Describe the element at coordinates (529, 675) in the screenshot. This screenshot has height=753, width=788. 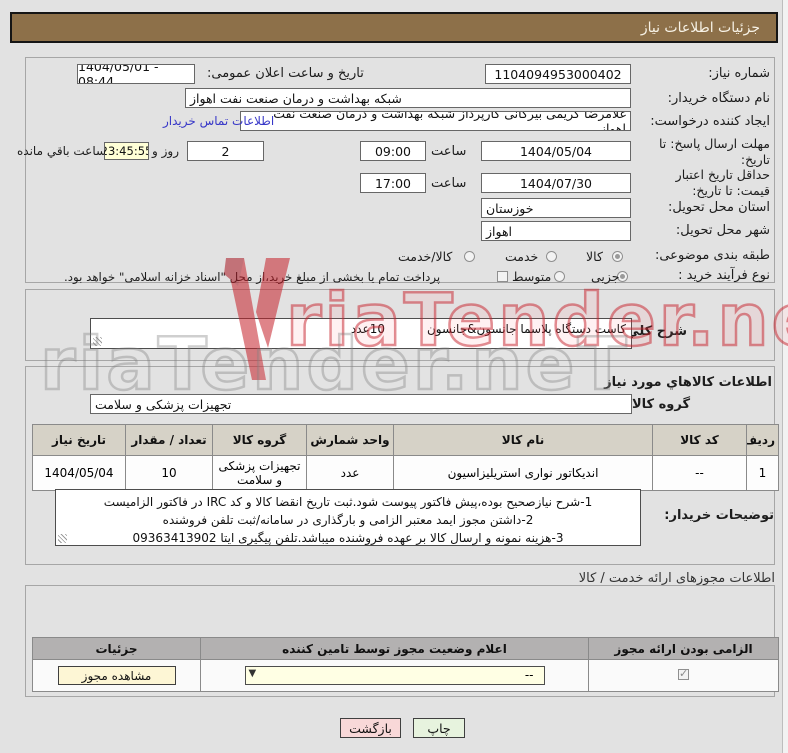
I see `license-status-value: --` at that location.